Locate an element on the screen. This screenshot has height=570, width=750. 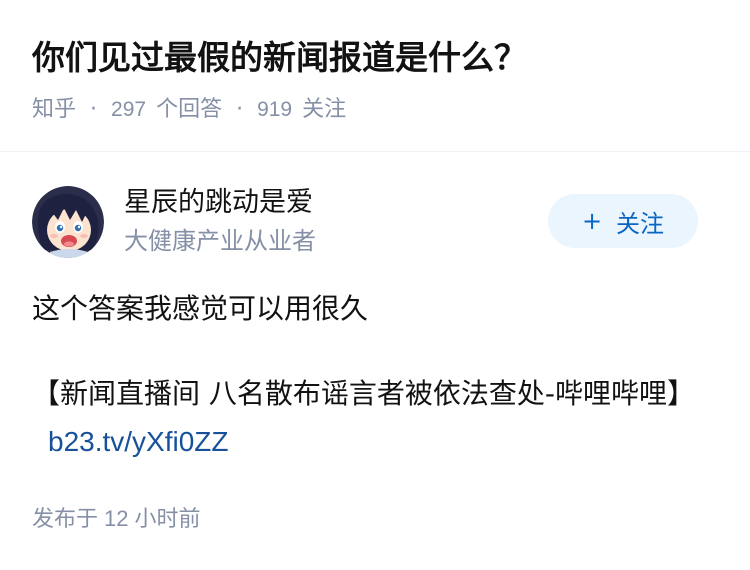
published-time: 发布于 12 小时前 is located at coordinates (116, 519).